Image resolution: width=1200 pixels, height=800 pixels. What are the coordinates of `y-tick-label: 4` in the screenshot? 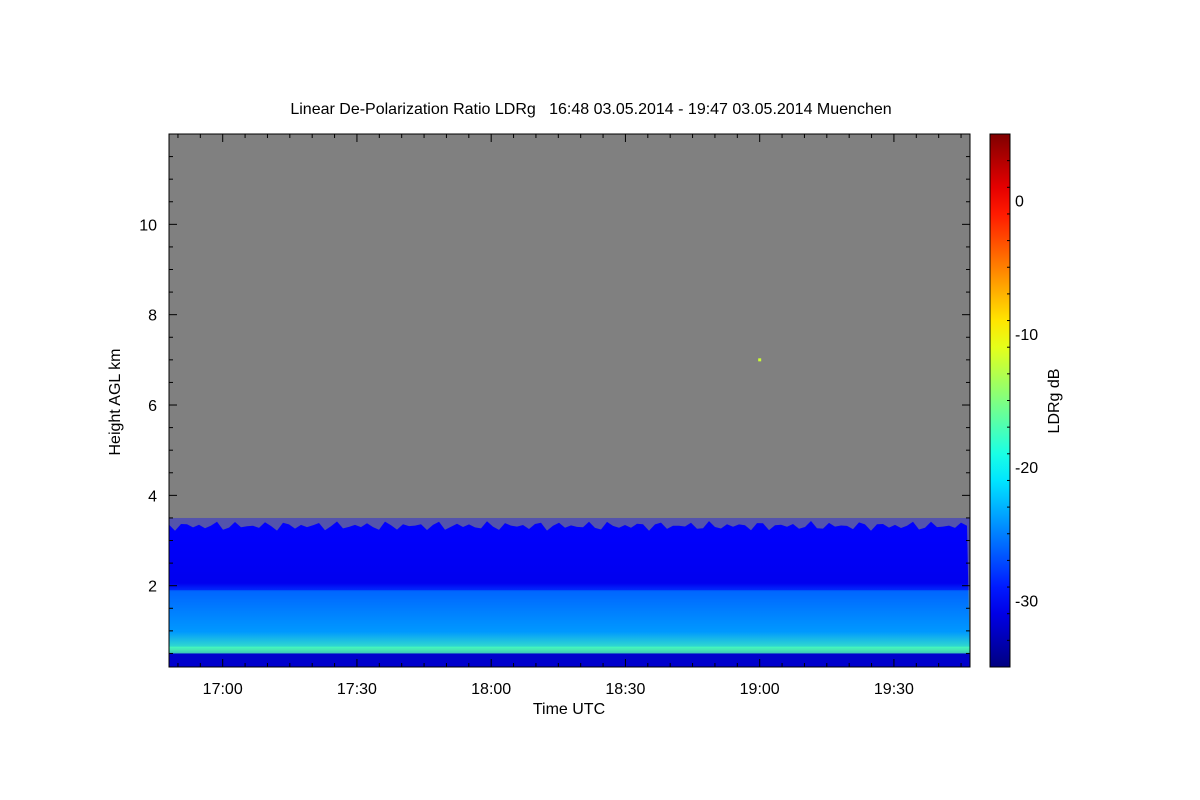 It's located at (152, 496).